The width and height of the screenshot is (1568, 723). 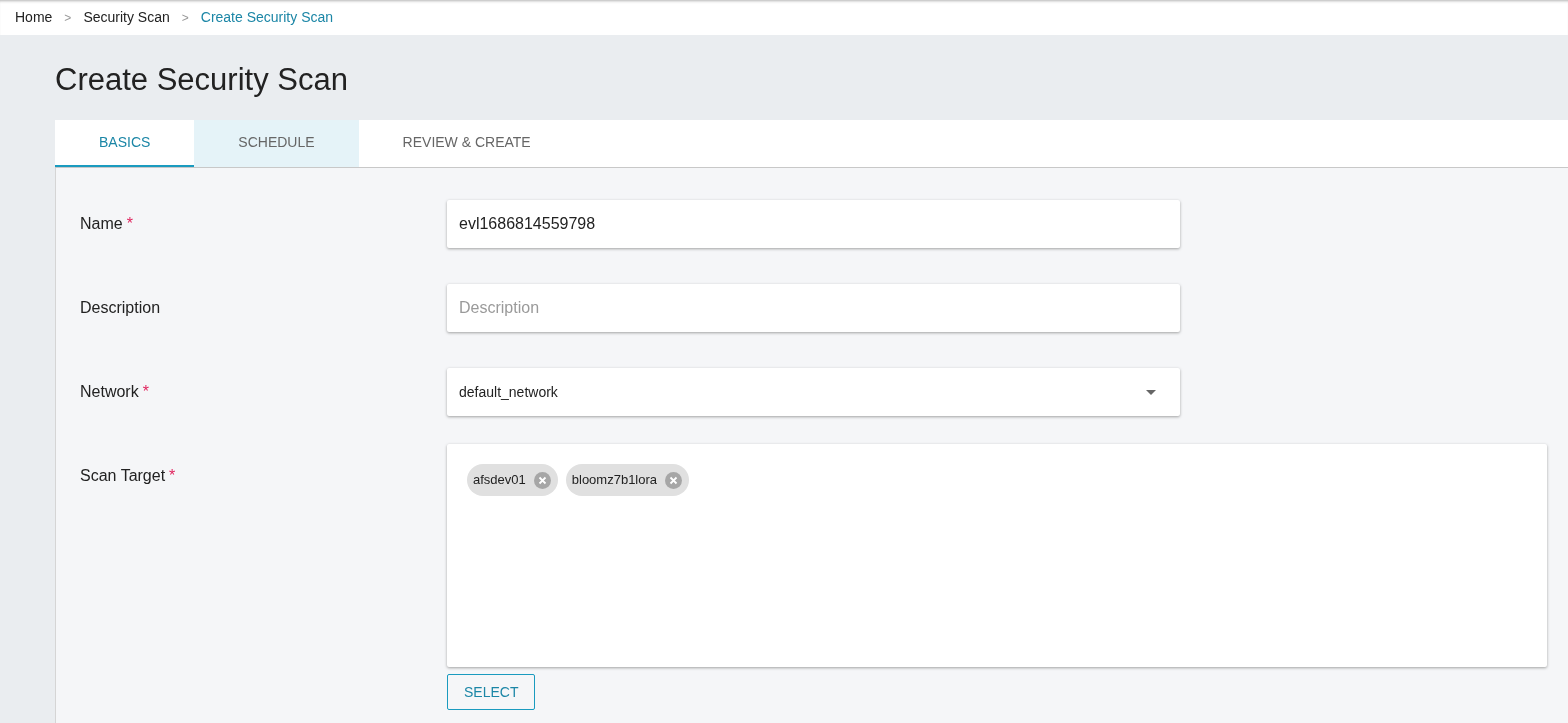 What do you see at coordinates (267, 17) in the screenshot?
I see `breadcrumb-link: Create Security Scan` at bounding box center [267, 17].